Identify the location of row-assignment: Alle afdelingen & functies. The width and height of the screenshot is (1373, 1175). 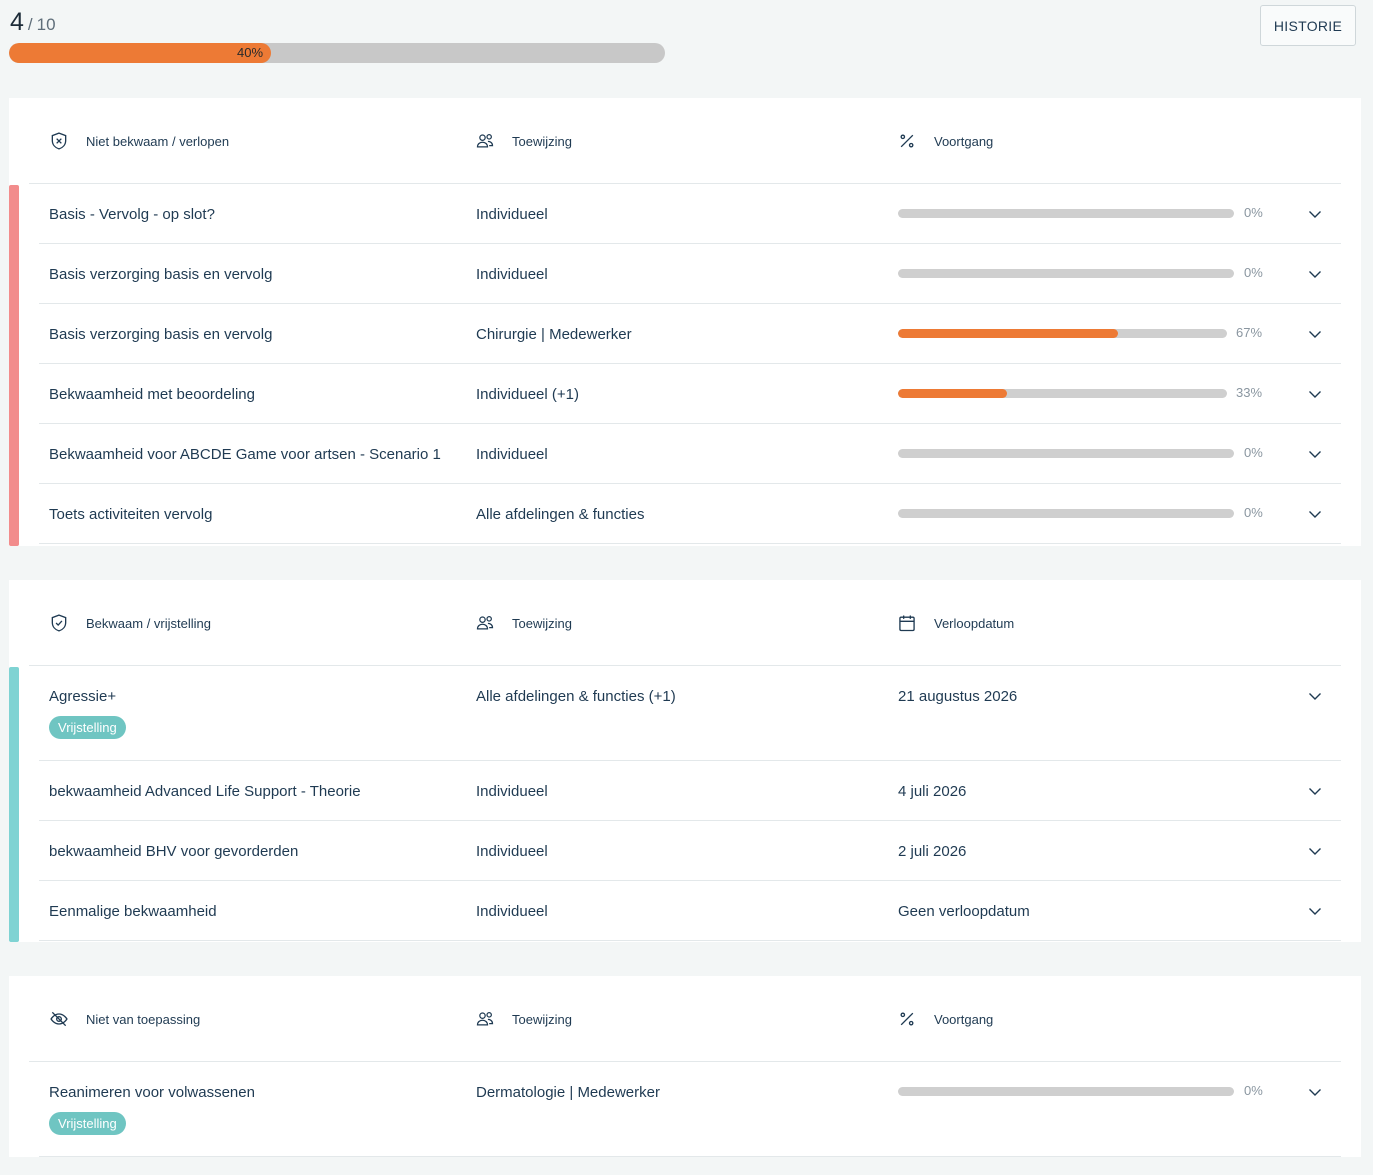
(560, 514).